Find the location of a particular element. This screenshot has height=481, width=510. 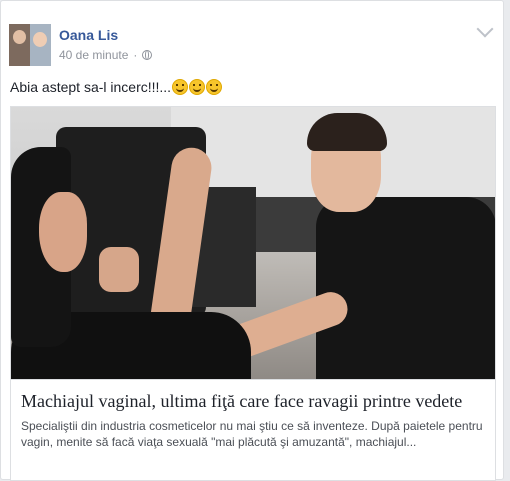

chevron-down-icon is located at coordinates (485, 29).